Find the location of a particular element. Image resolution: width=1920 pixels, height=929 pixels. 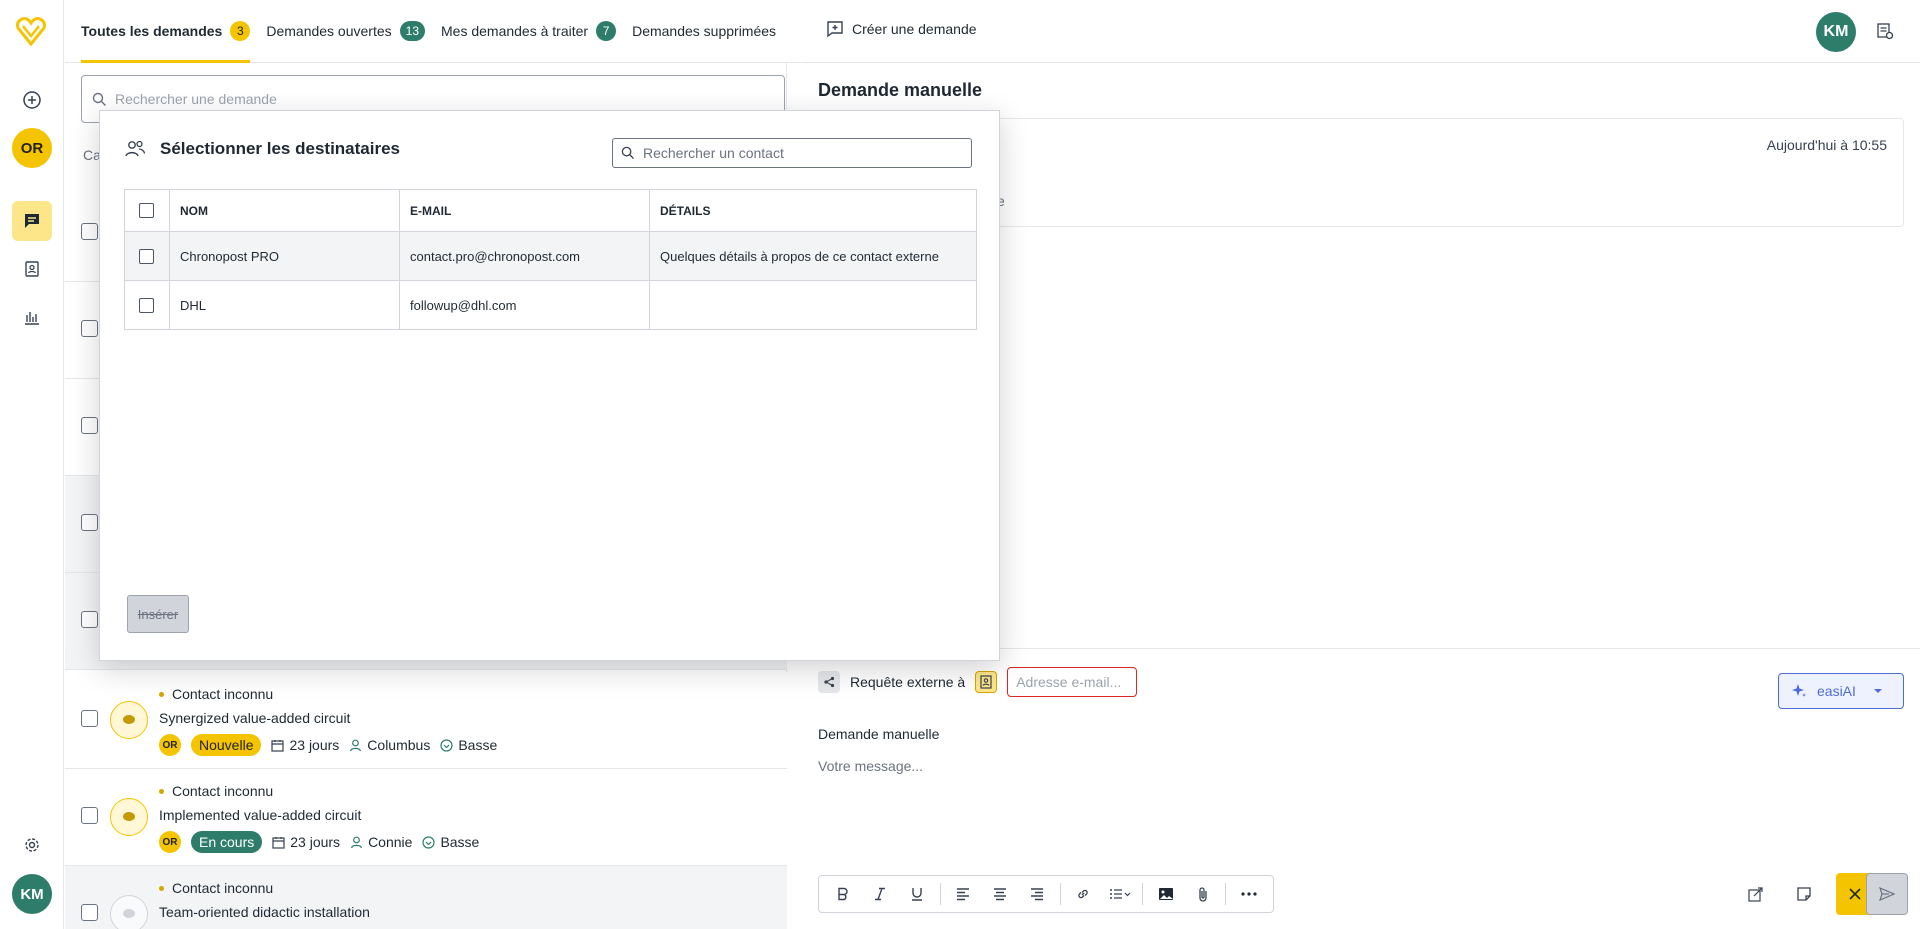

formatting-toolbar is located at coordinates (1046, 894).